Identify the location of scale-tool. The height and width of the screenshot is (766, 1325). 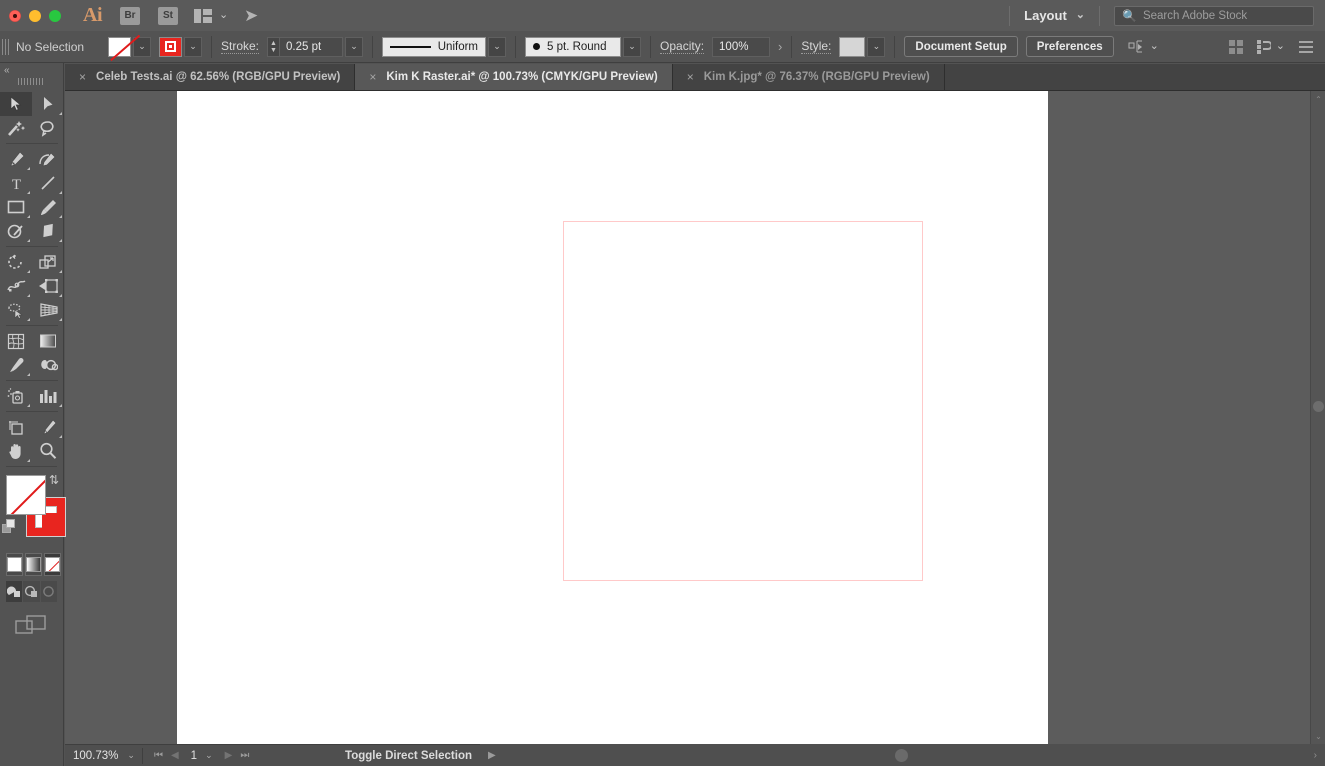
(48, 262).